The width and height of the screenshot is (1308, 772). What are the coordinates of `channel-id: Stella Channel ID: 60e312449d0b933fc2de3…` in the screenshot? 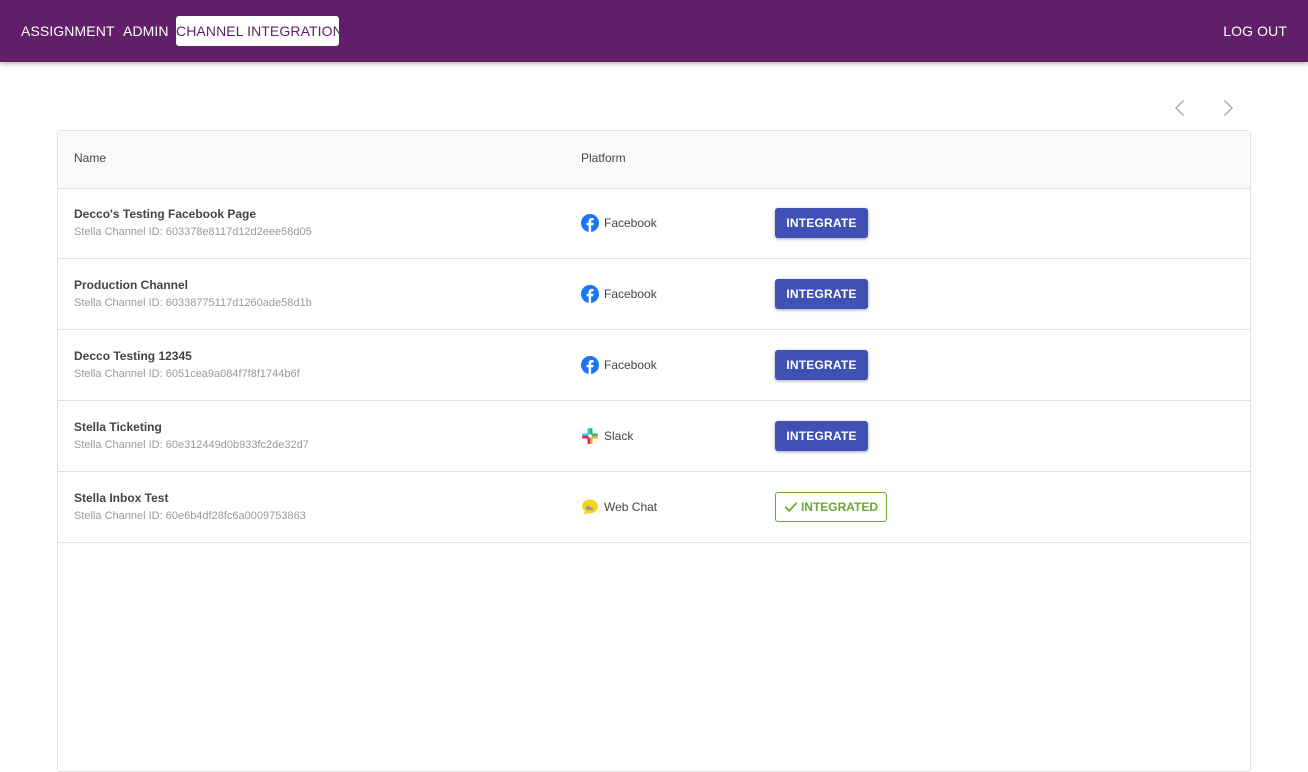 It's located at (191, 445).